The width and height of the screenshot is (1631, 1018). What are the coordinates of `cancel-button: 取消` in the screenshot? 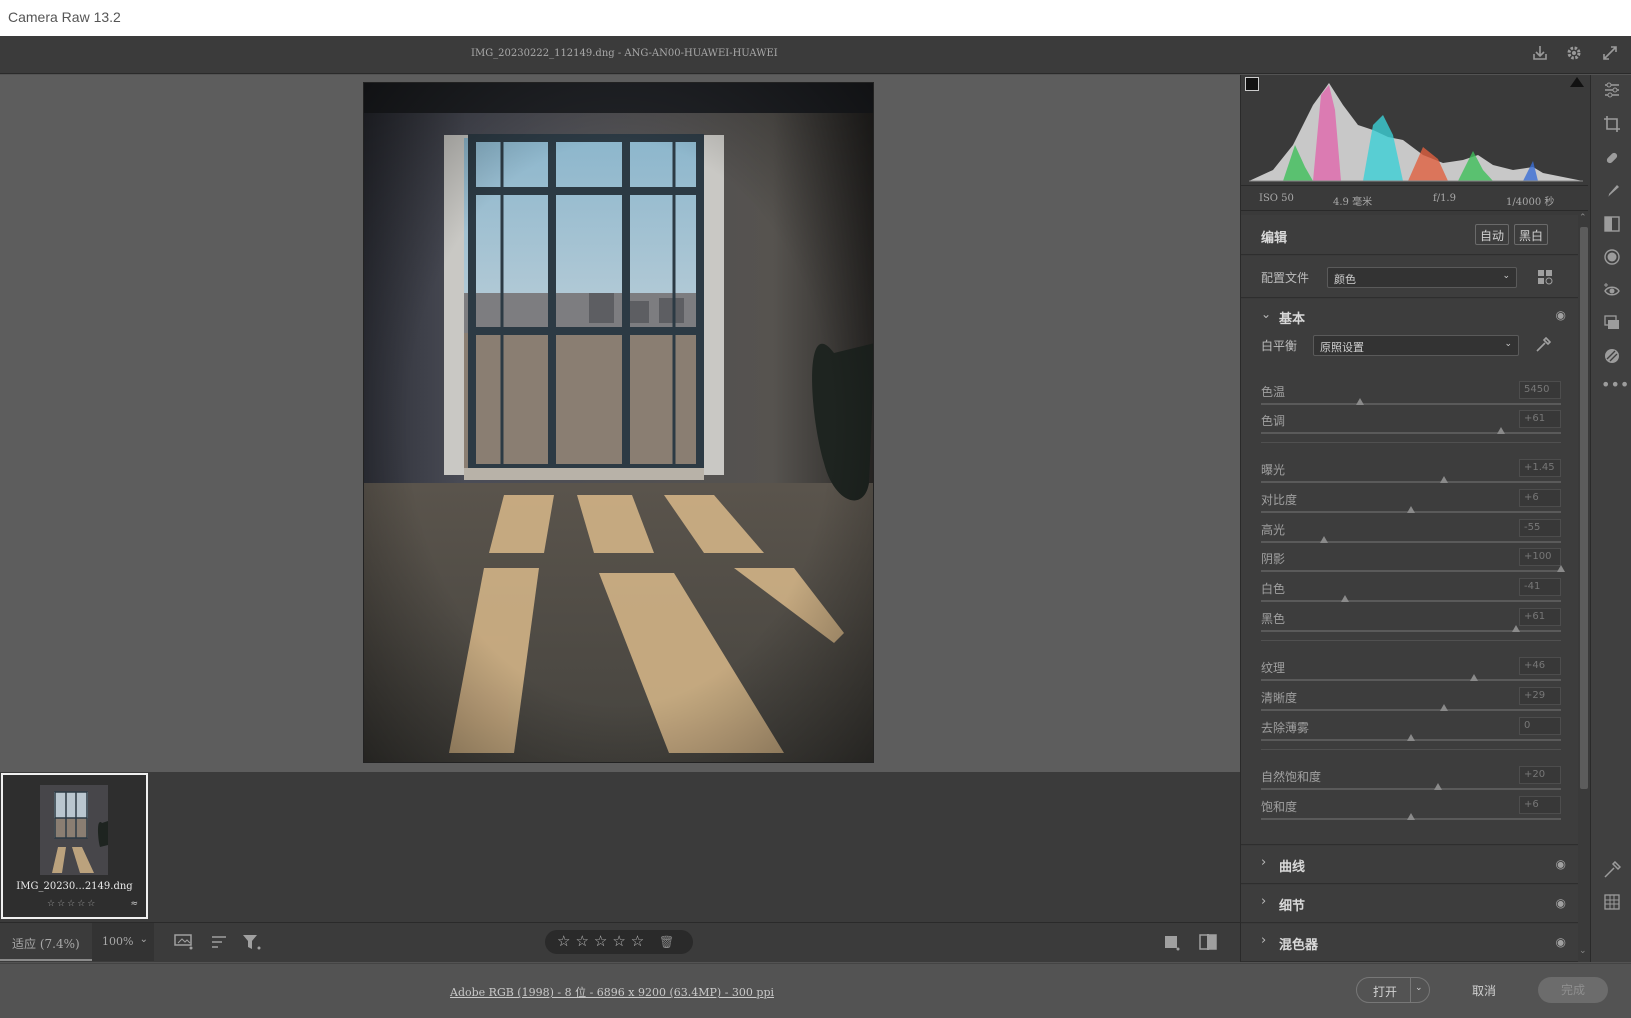 It's located at (1484, 990).